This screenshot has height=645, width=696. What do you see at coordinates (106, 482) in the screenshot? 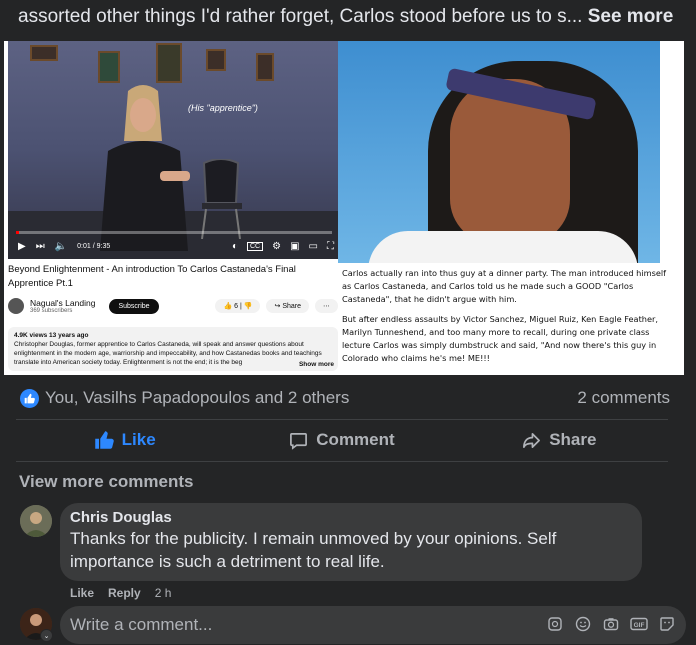
I see `view-more-comments: View more comments` at bounding box center [106, 482].